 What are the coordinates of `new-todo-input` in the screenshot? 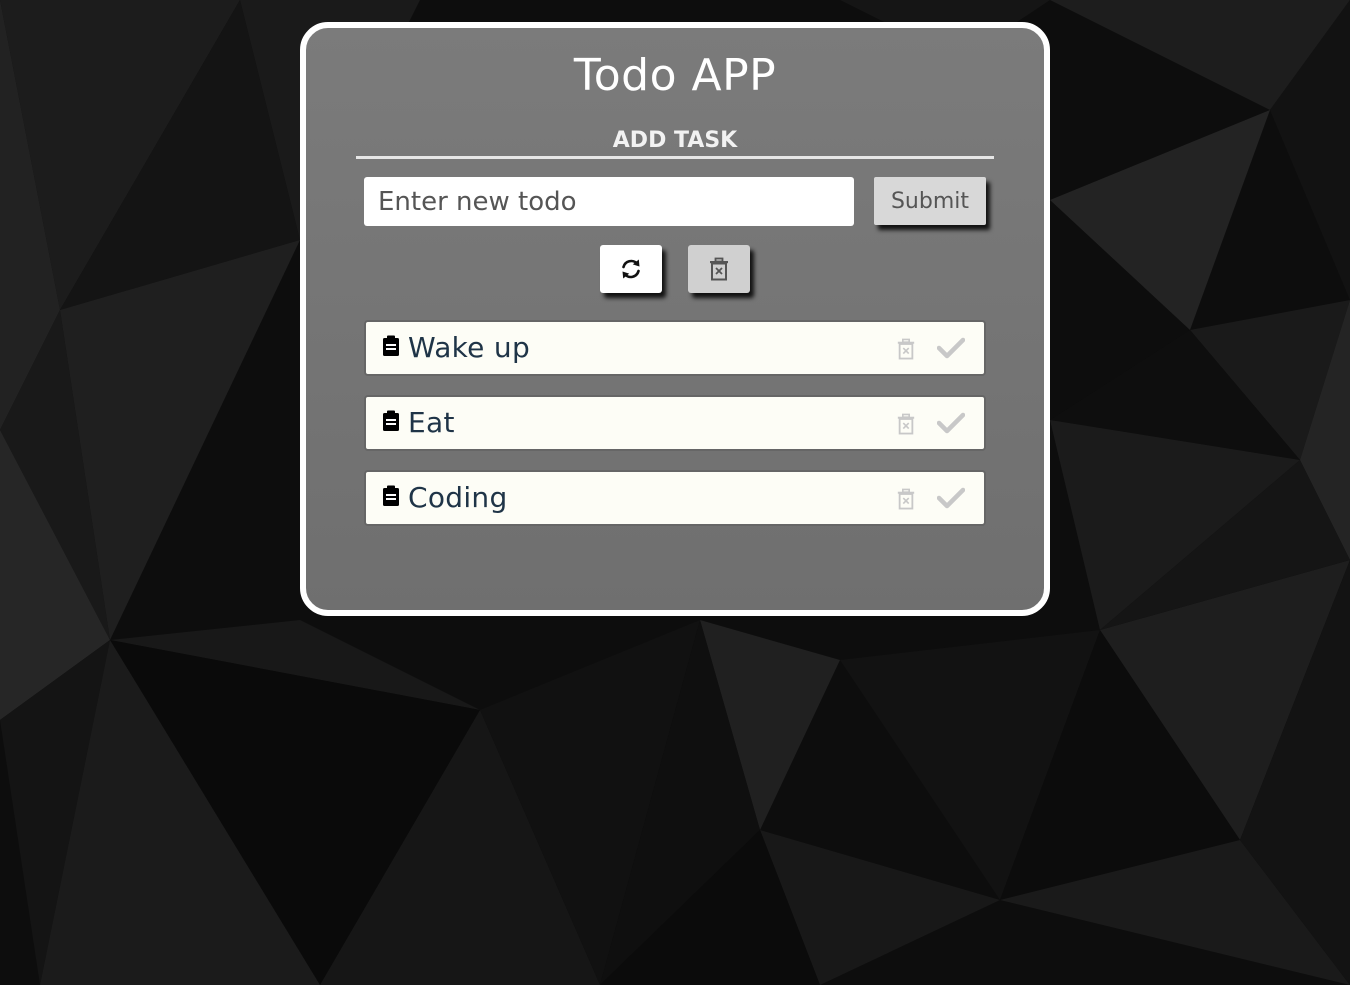 It's located at (609, 201).